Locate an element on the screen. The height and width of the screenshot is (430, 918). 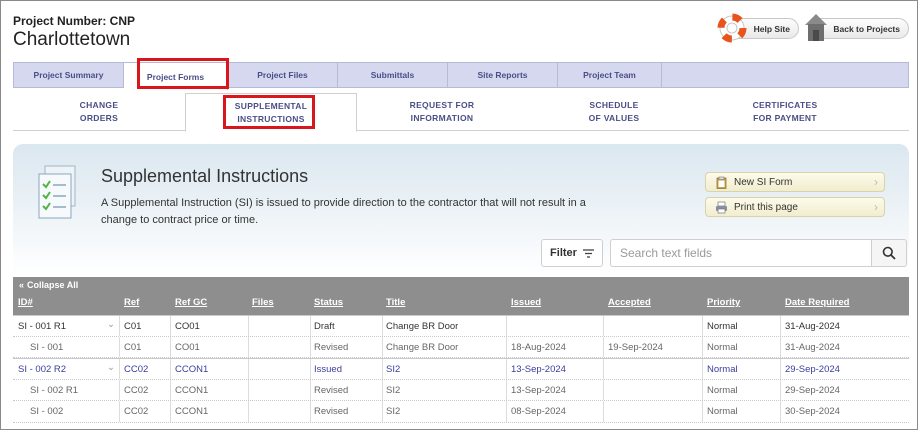
subtab-request-for-information: REQUEST FOR INFORMATION is located at coordinates (442, 112).